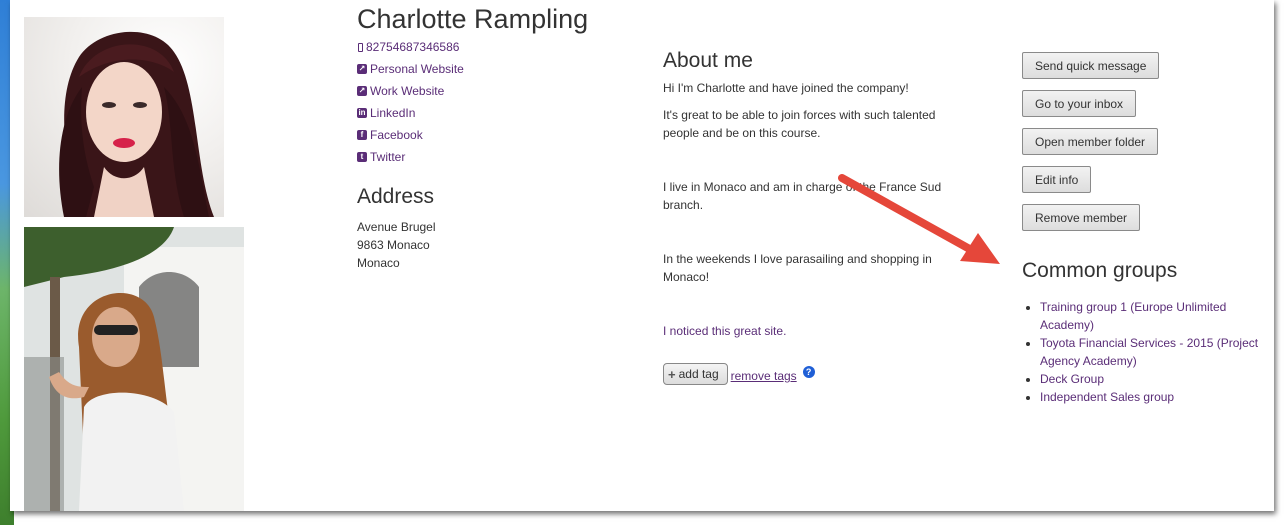  What do you see at coordinates (396, 227) in the screenshot?
I see `address-line: Avenue Brugel` at bounding box center [396, 227].